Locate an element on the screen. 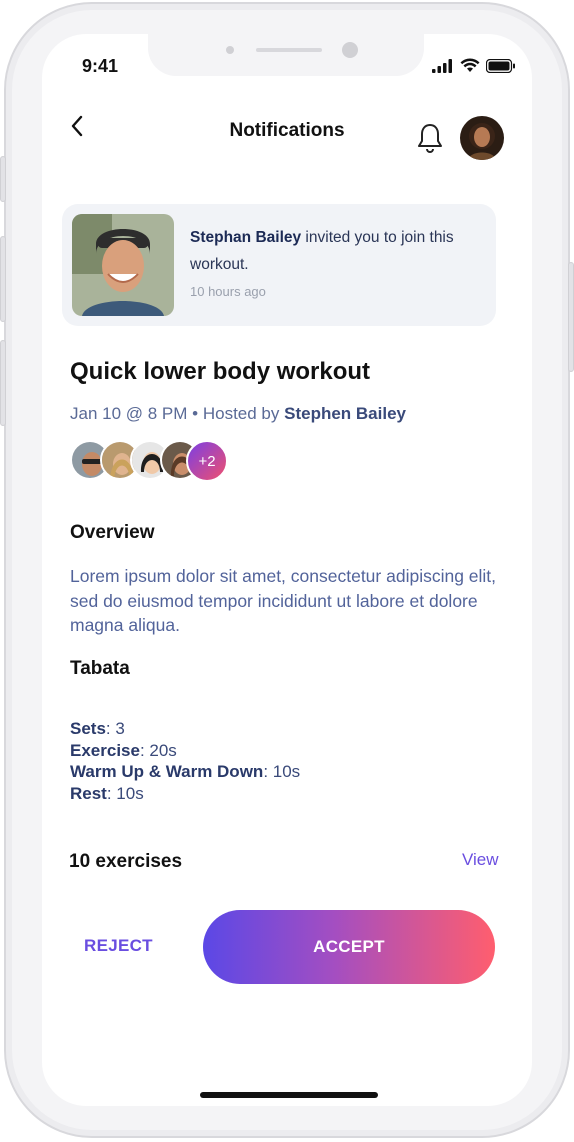 The width and height of the screenshot is (574, 1142). inviter-photo is located at coordinates (123, 265).